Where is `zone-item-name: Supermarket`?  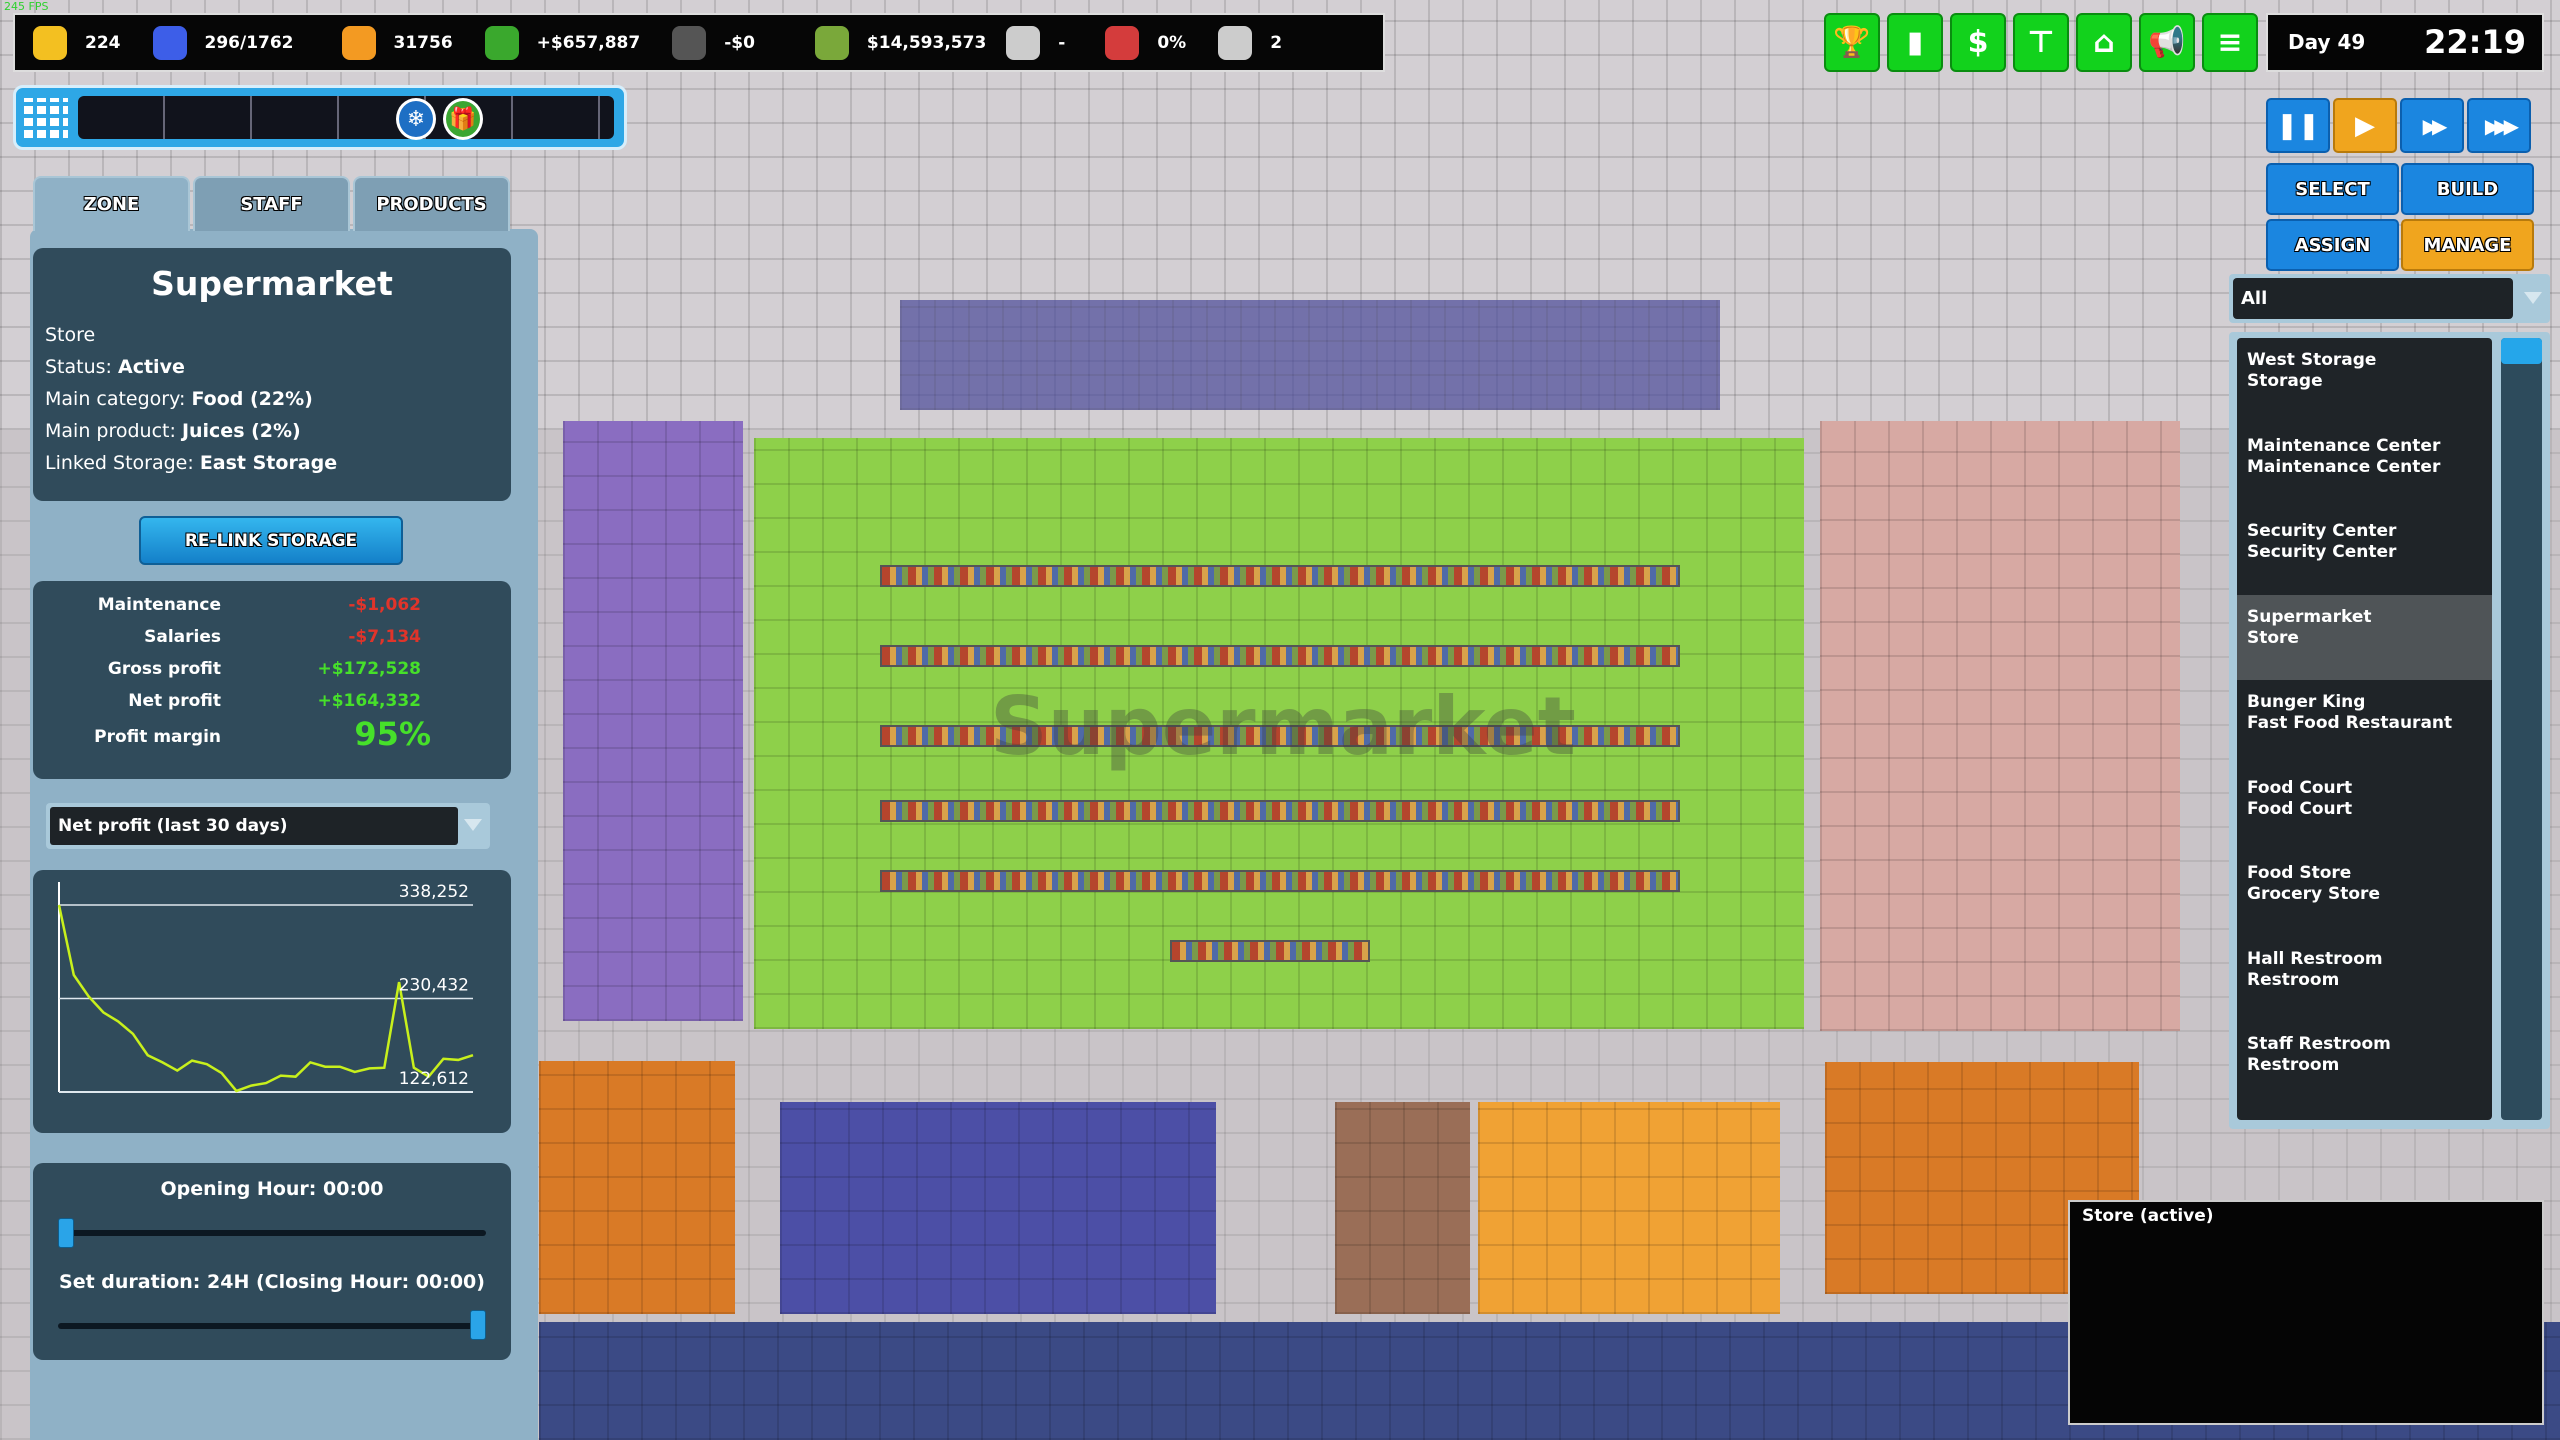 zone-item-name: Supermarket is located at coordinates (2309, 616).